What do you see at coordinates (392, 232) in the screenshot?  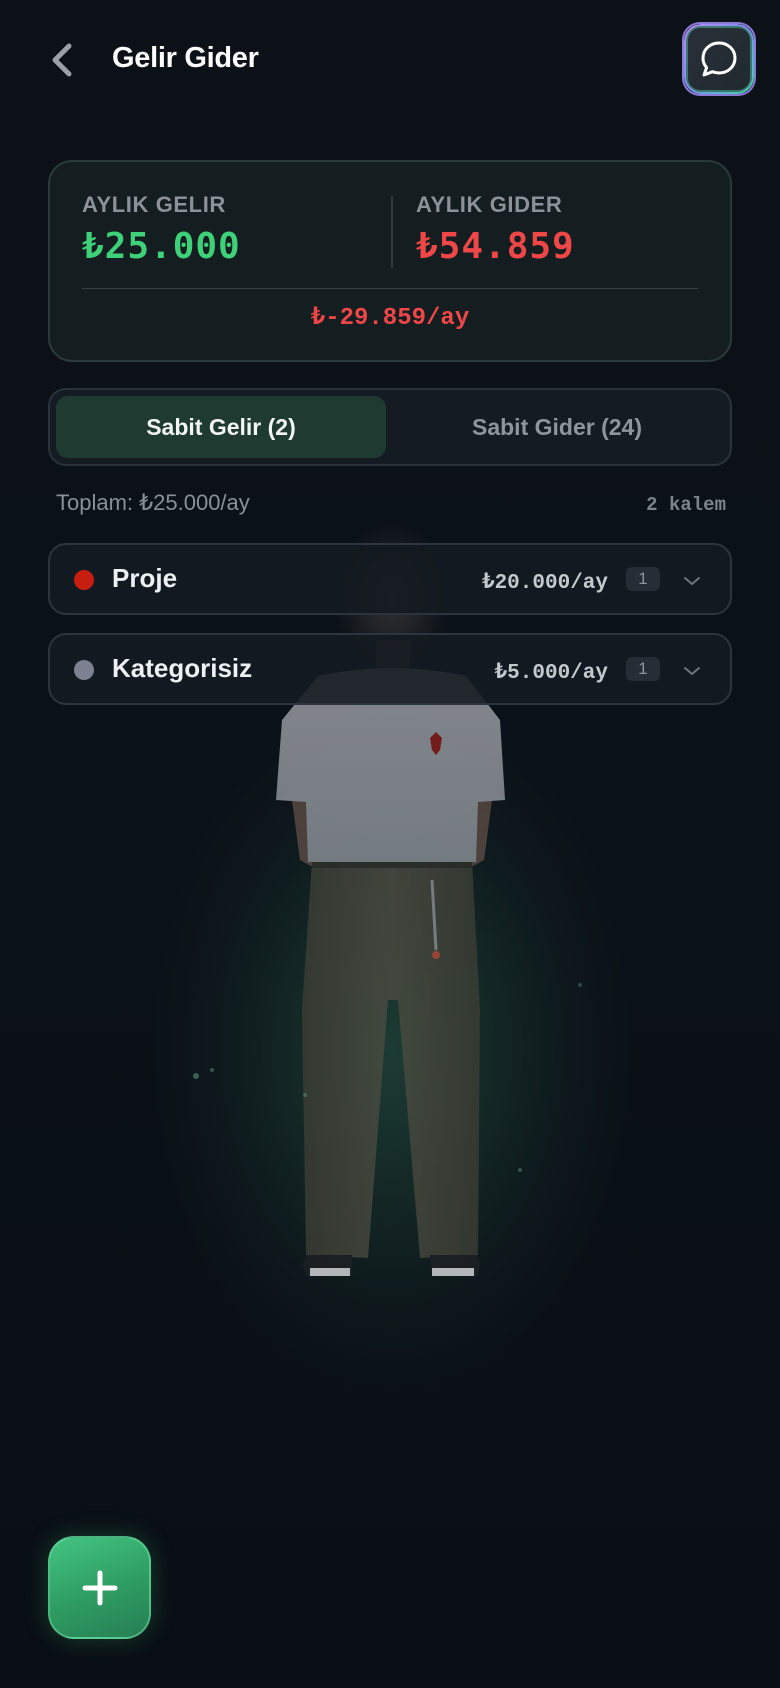 I see `summary-divider` at bounding box center [392, 232].